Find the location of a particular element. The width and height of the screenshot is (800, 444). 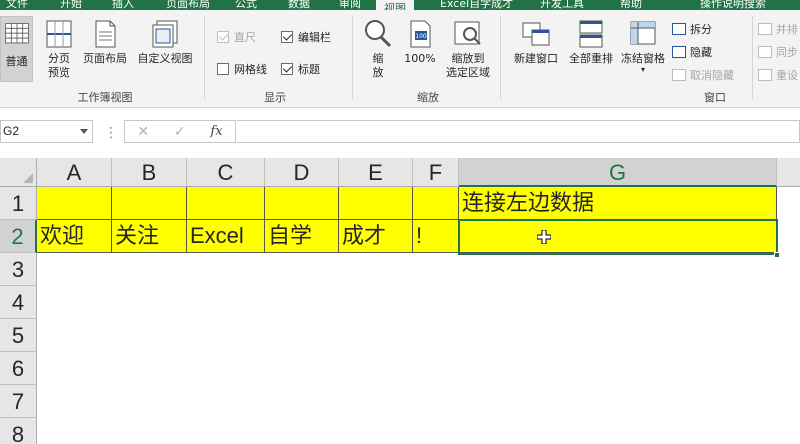

cancel-icon: ✕ is located at coordinates (143, 132).